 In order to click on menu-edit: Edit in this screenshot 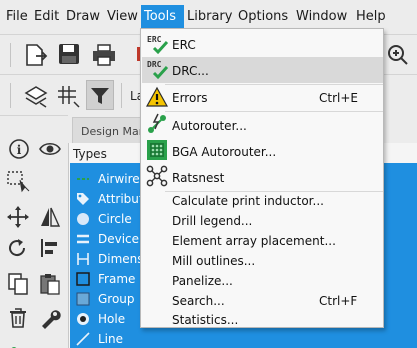, I will do `click(46, 17)`.